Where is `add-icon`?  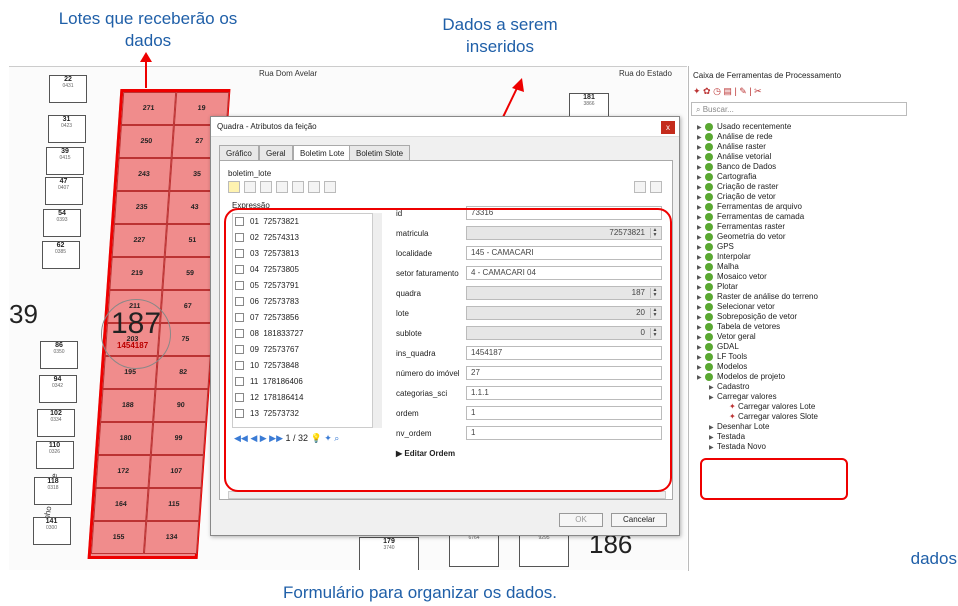
add-icon is located at coordinates (266, 187).